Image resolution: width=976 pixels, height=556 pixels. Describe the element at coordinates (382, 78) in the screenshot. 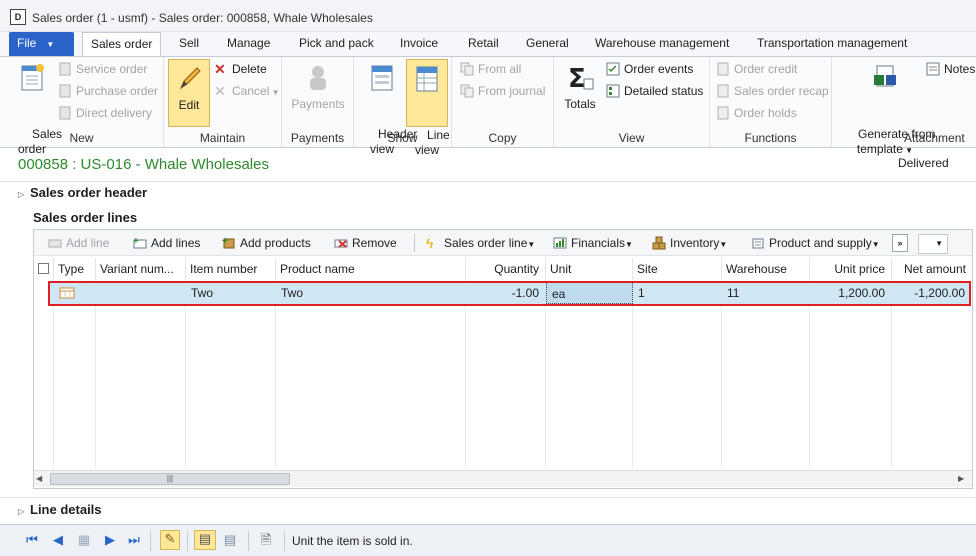

I see `header-view-icon` at that location.